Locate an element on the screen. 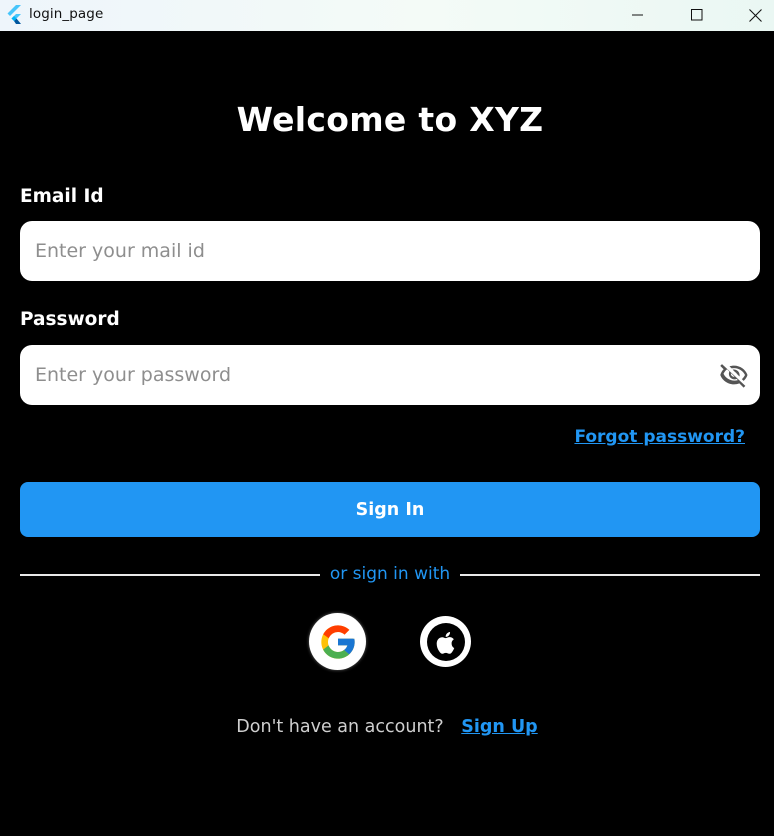 The width and height of the screenshot is (774, 836). email-label: Email Id is located at coordinates (62, 196).